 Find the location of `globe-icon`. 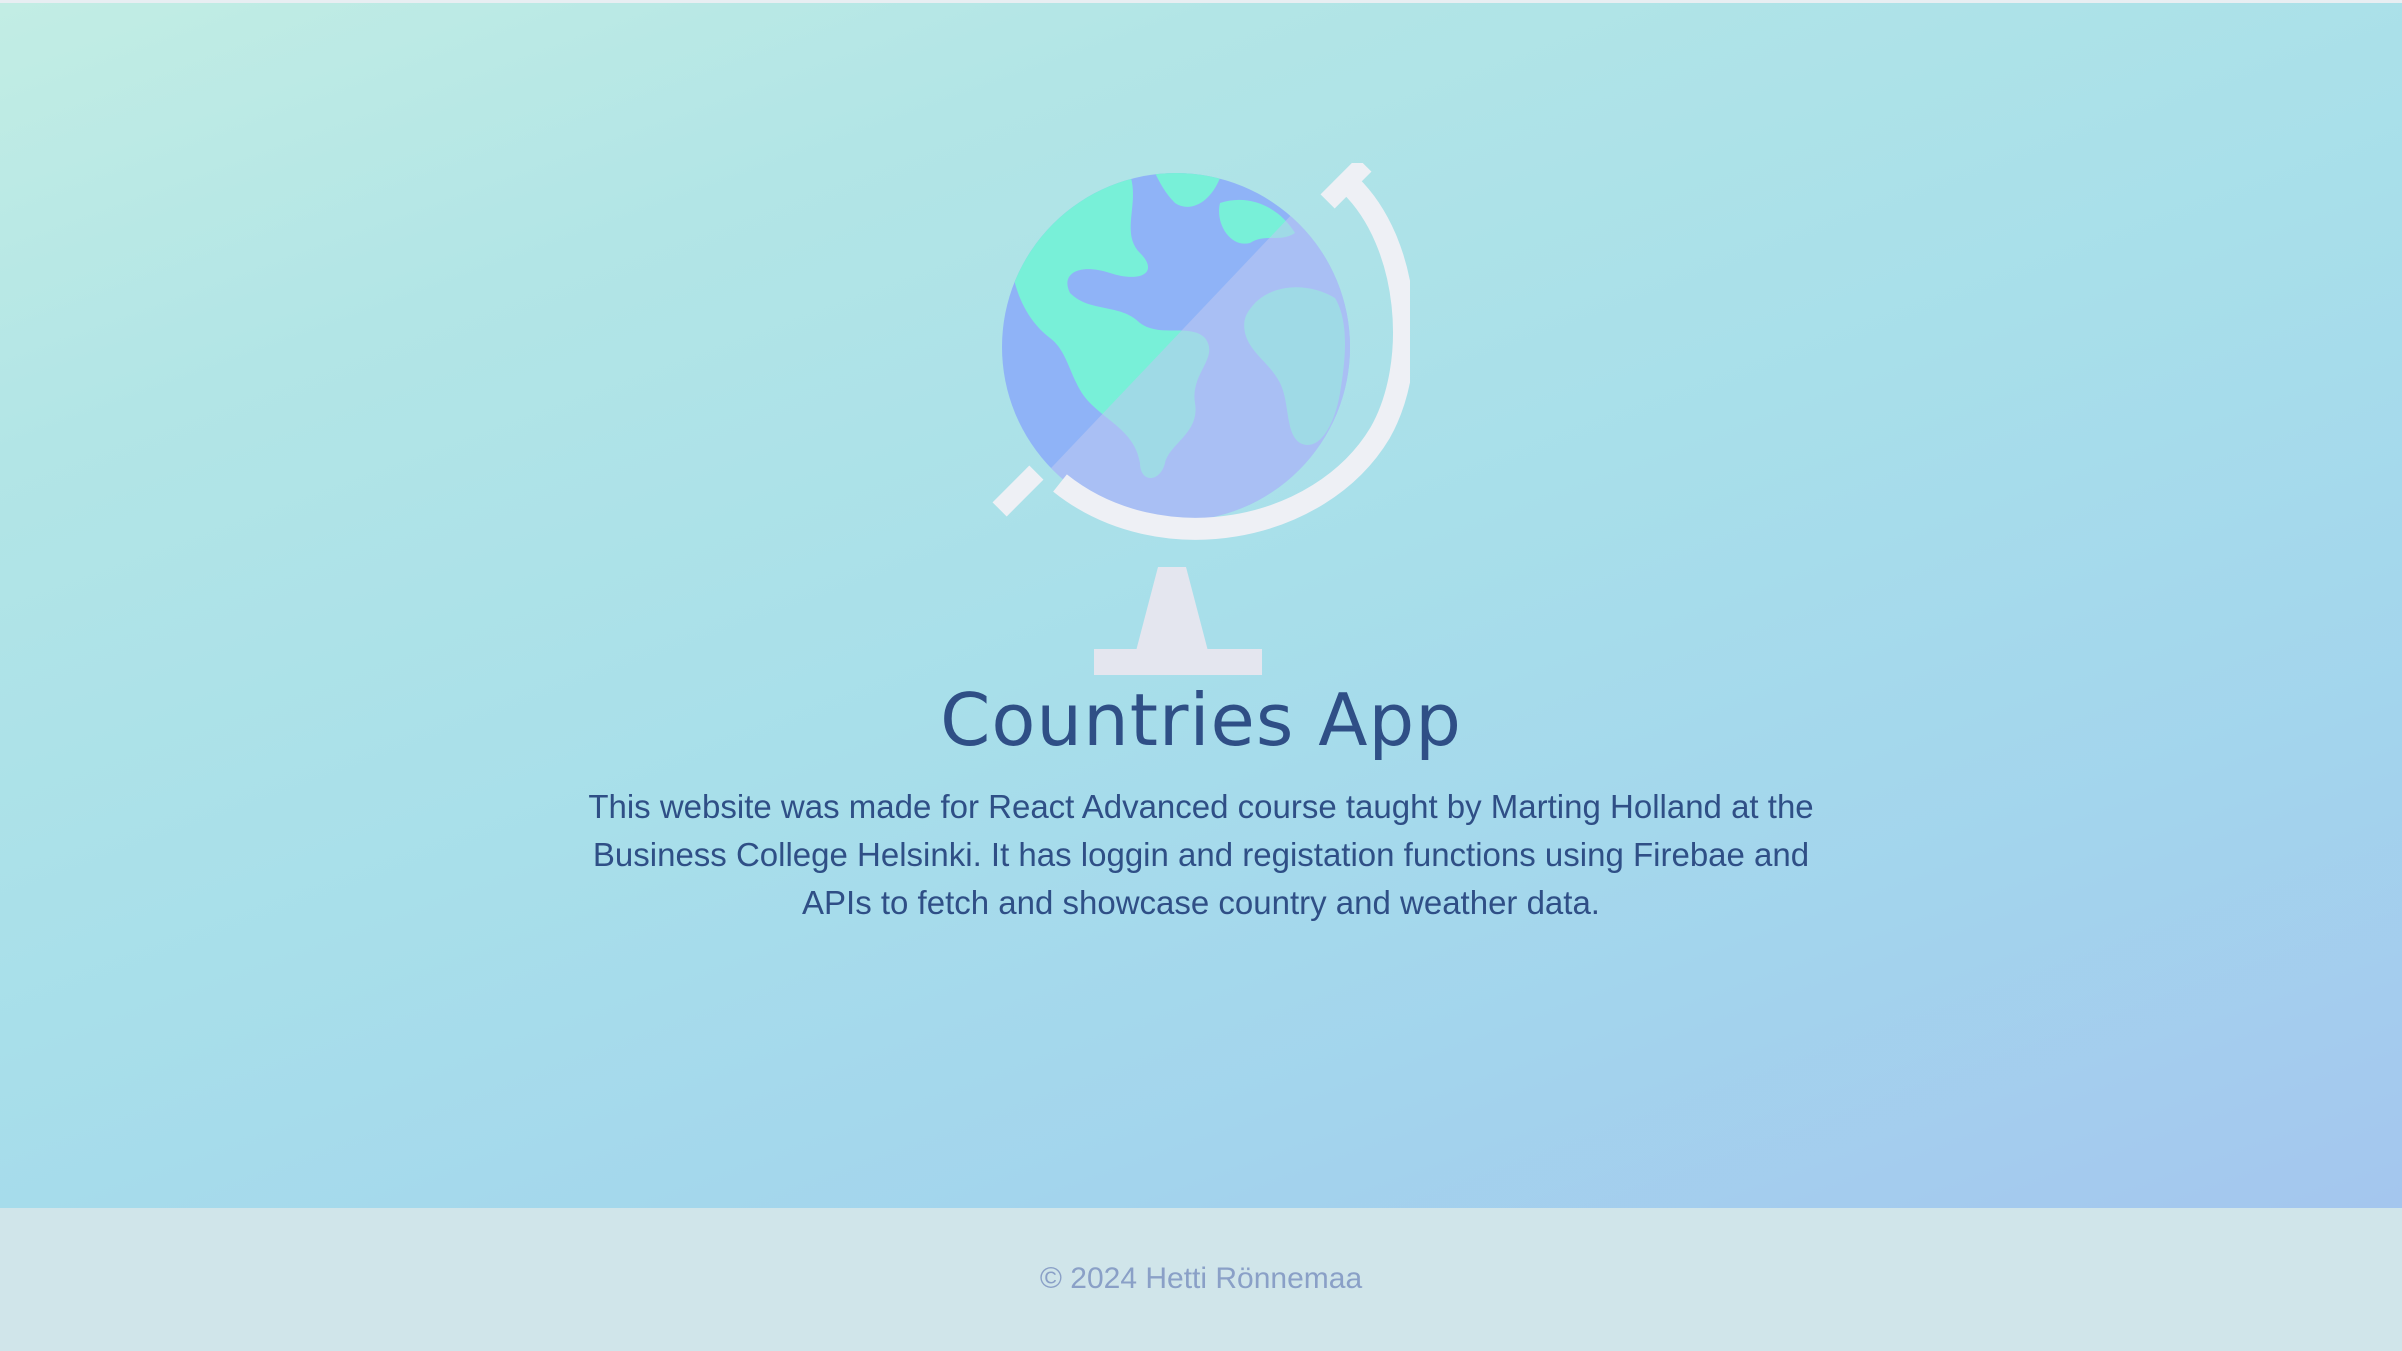

globe-icon is located at coordinates (1201, 419).